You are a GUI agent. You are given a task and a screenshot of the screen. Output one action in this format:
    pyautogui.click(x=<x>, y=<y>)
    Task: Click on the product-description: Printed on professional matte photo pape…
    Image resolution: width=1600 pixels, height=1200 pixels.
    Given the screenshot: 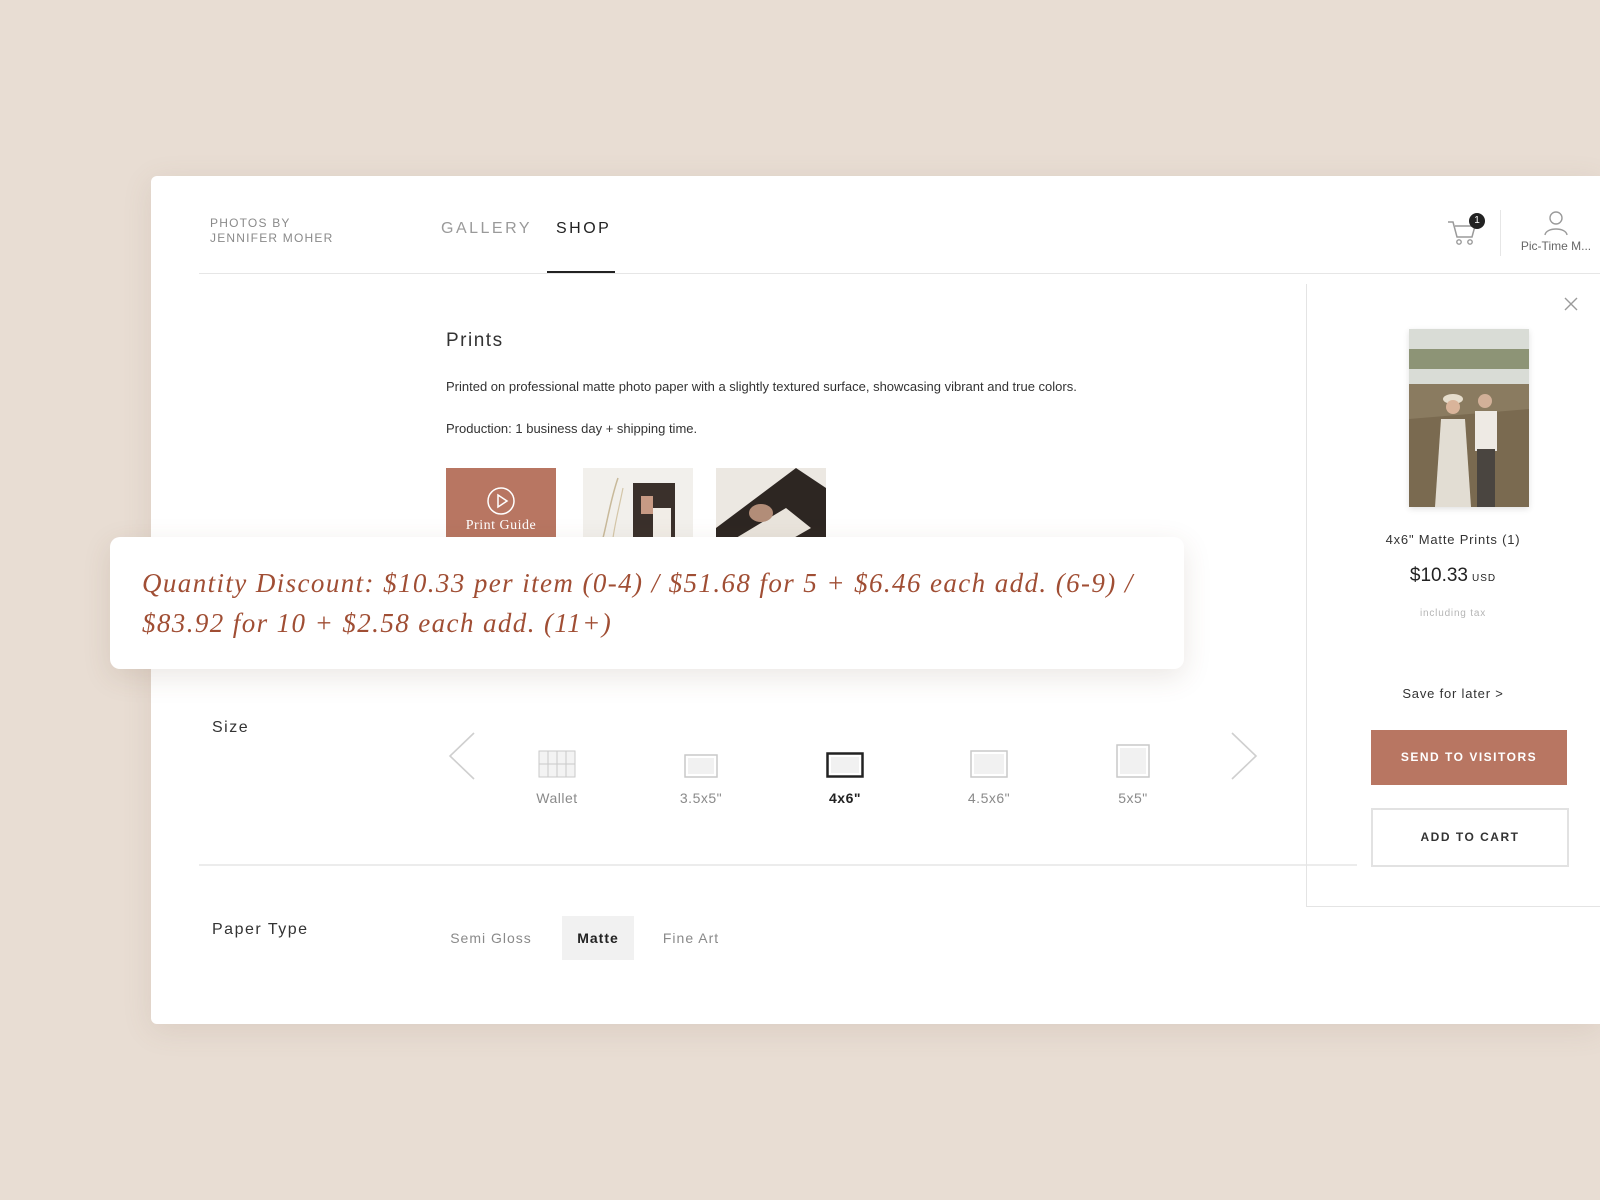 What is the action you would take?
    pyautogui.click(x=761, y=386)
    